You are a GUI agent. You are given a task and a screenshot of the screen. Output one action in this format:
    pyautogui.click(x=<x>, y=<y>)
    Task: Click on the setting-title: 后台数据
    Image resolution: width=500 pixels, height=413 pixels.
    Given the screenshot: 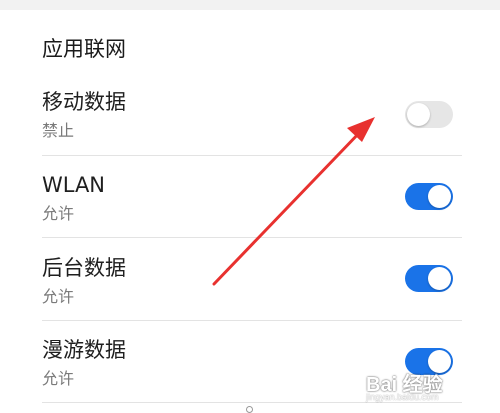 What is the action you would take?
    pyautogui.click(x=84, y=268)
    